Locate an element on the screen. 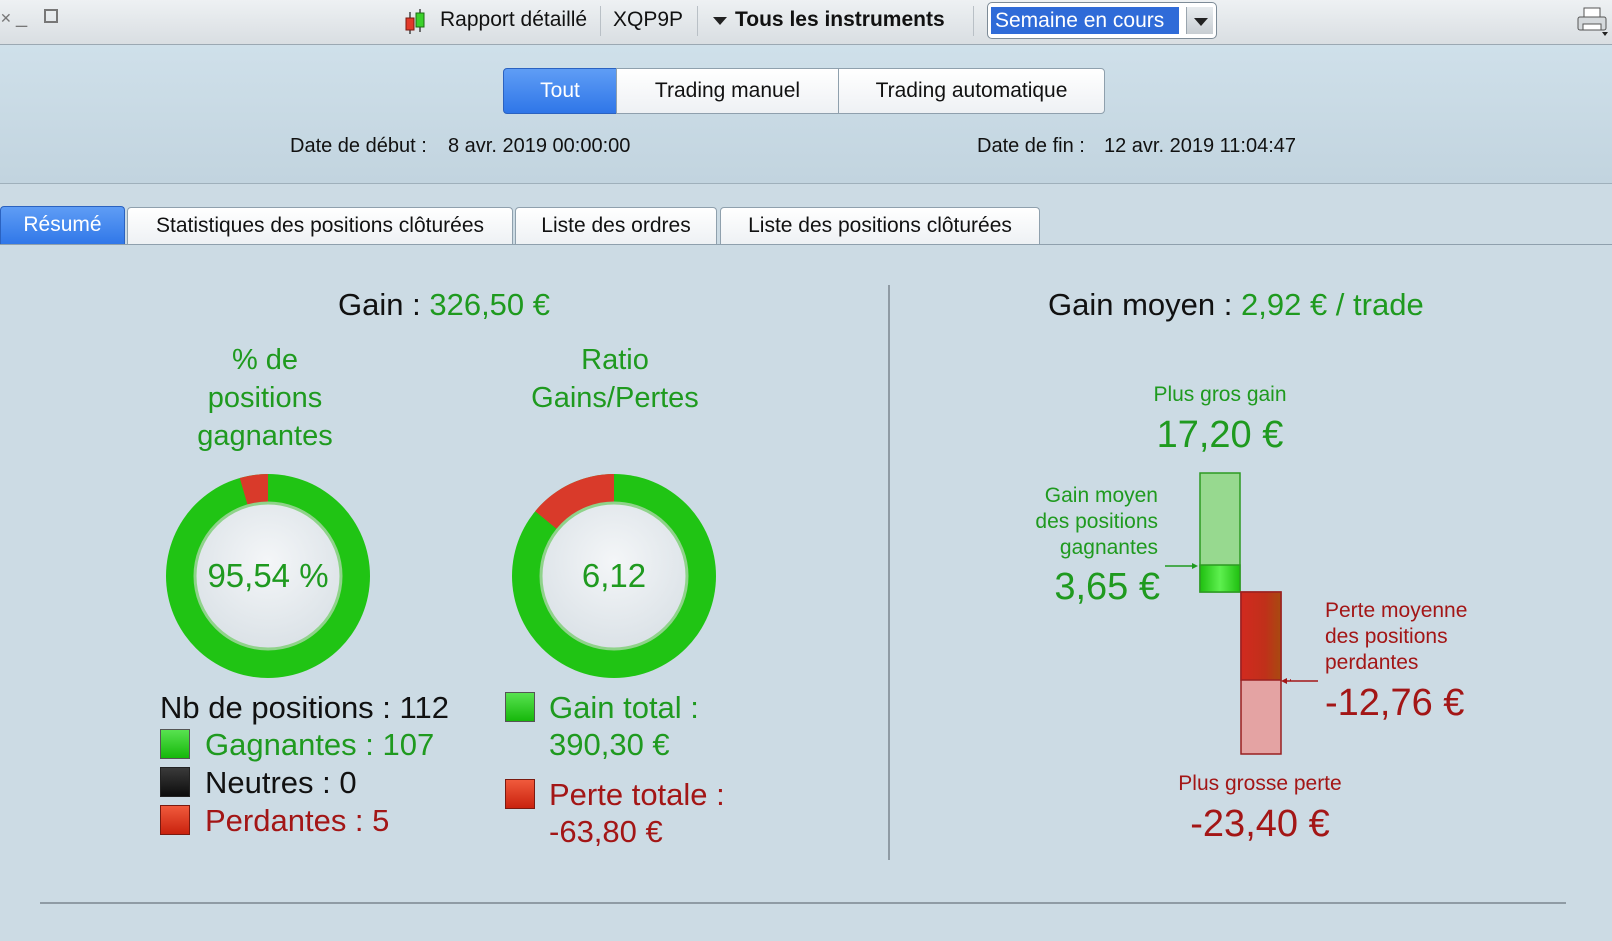  gain-value: 326,50 € is located at coordinates (490, 304).